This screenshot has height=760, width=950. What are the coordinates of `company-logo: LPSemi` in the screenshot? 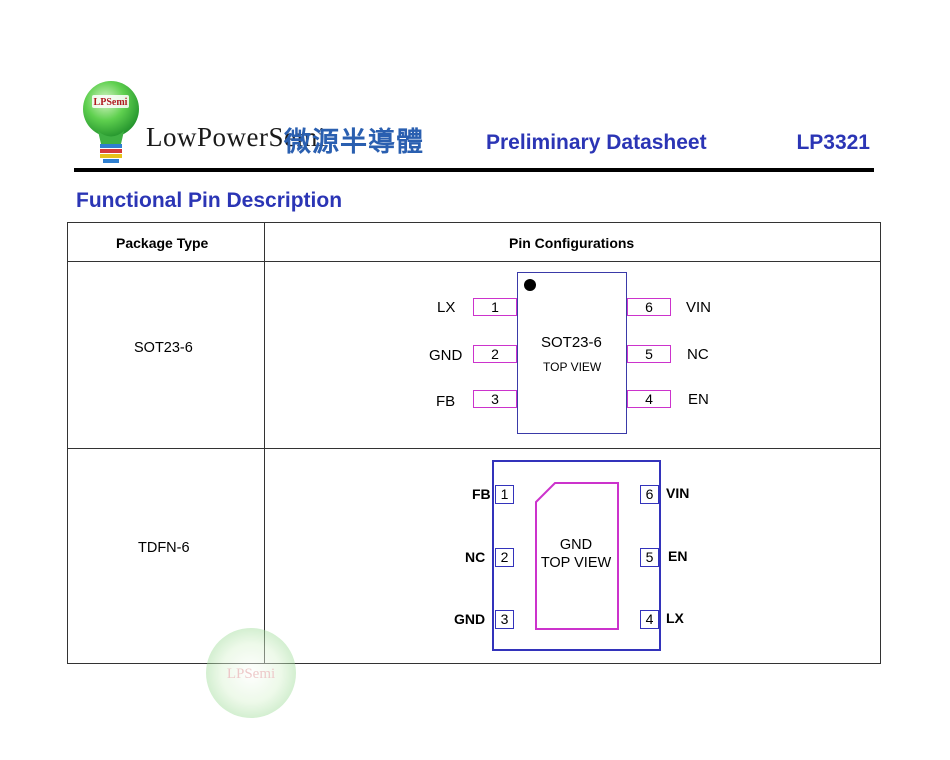 It's located at (113, 122).